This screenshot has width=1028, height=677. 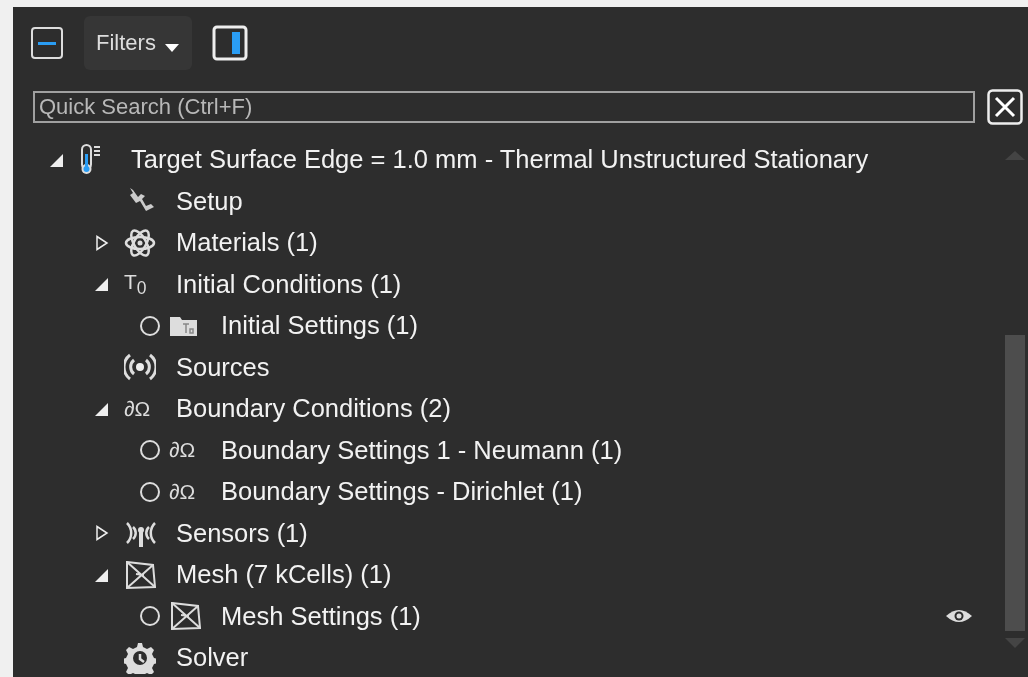 I want to click on filters-dropdown: Filters, so click(x=138, y=43).